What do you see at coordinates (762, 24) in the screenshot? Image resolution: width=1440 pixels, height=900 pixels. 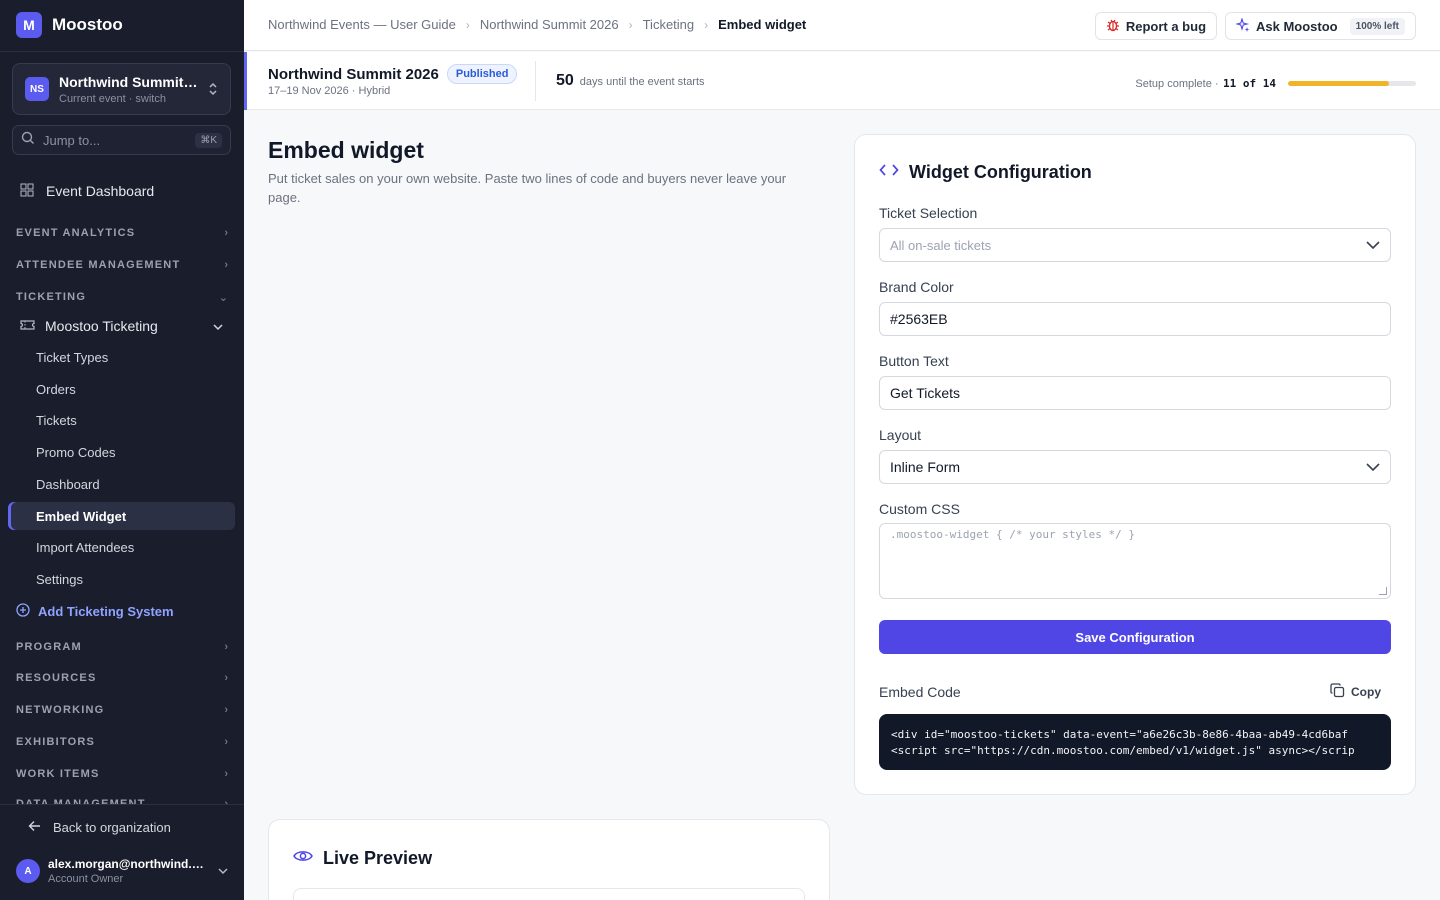 I see `breadcrumb-current: Embed widget` at bounding box center [762, 24].